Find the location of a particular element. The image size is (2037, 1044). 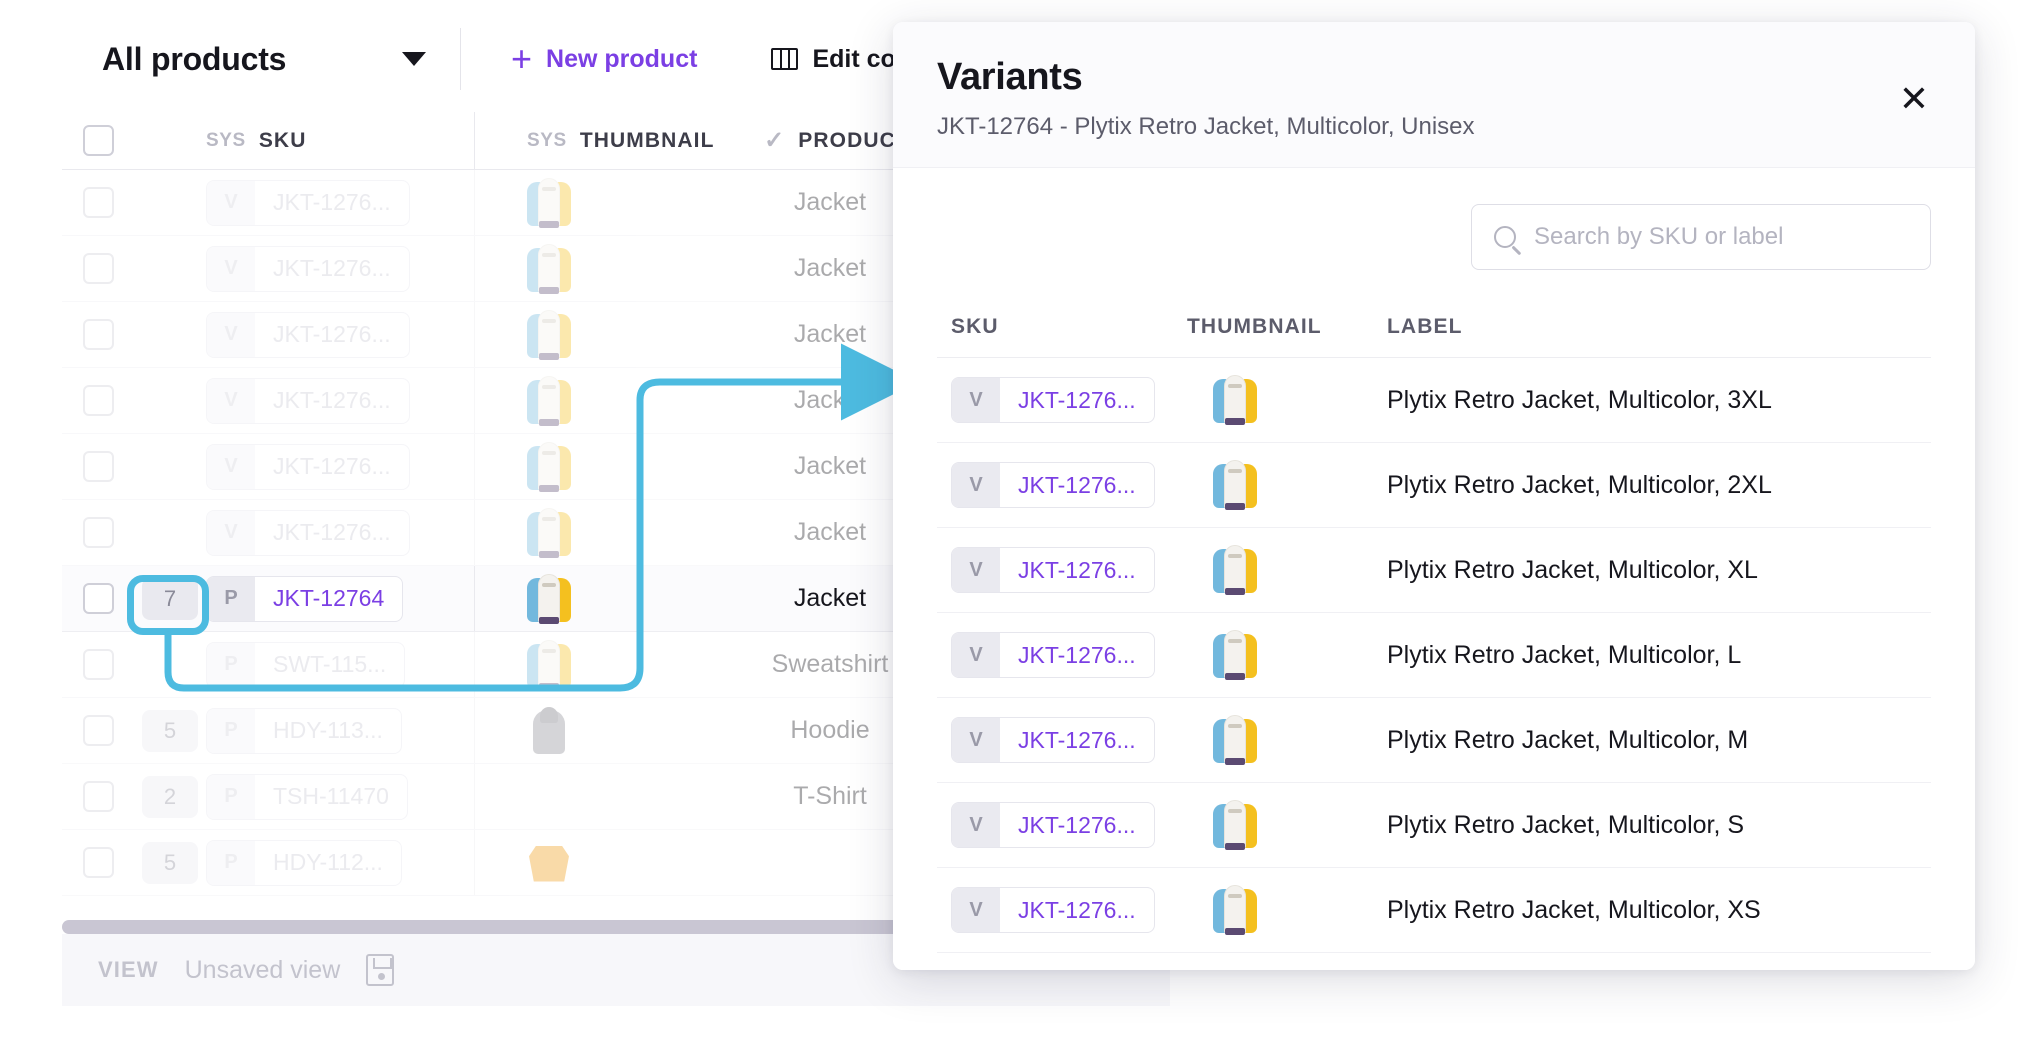

variants-search-box: Search by SKU or label is located at coordinates (1701, 237).